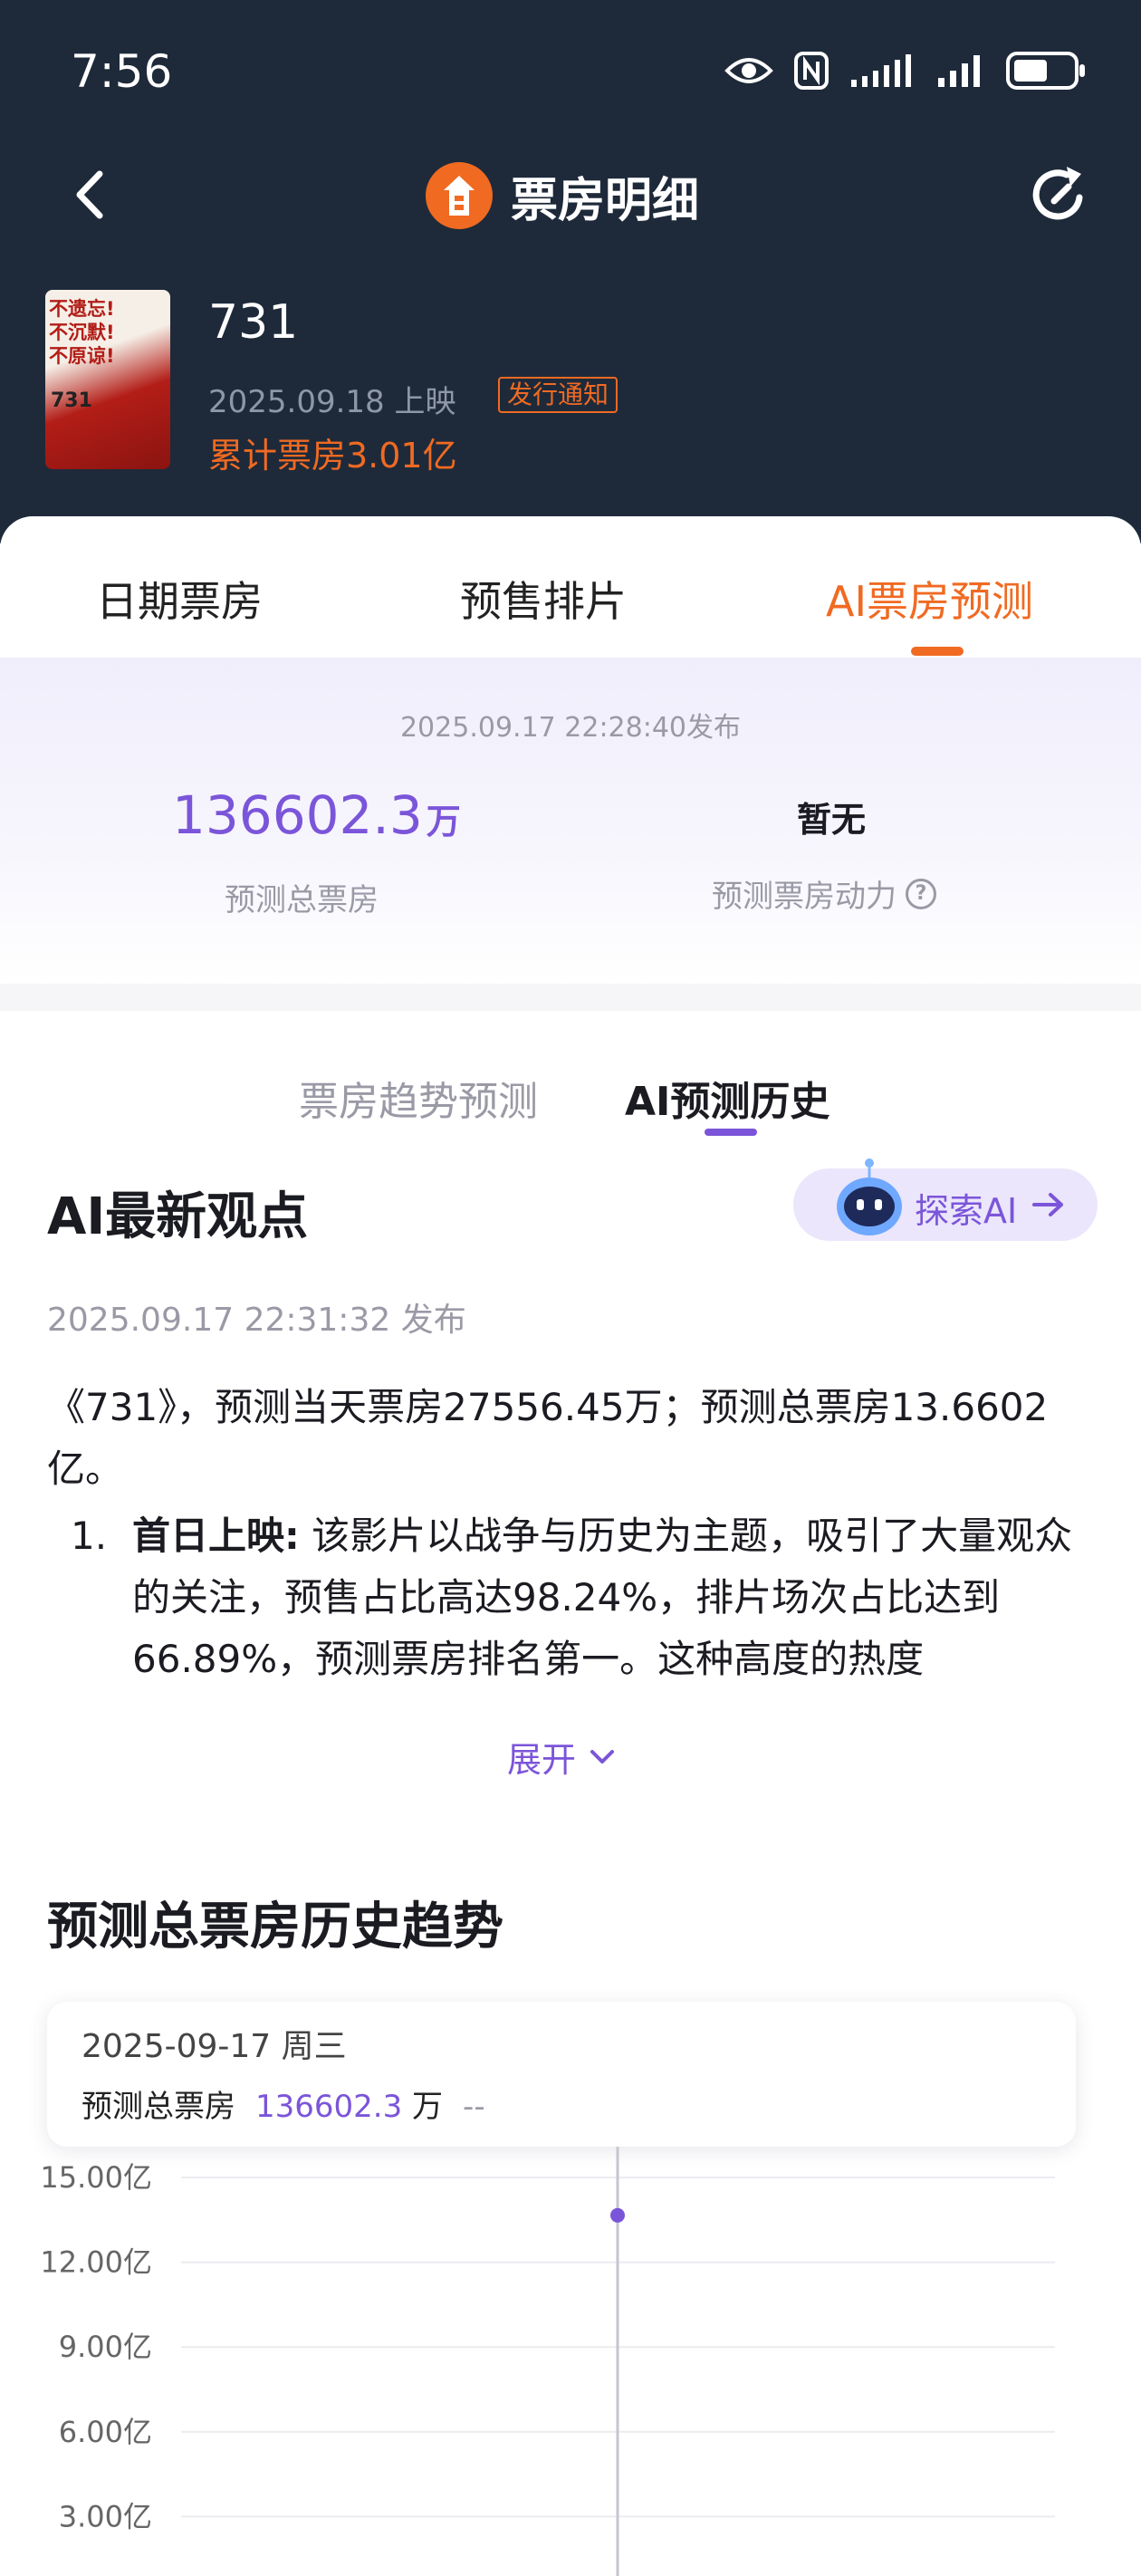  What do you see at coordinates (832, 820) in the screenshot?
I see `forecast-power-value: 暂无` at bounding box center [832, 820].